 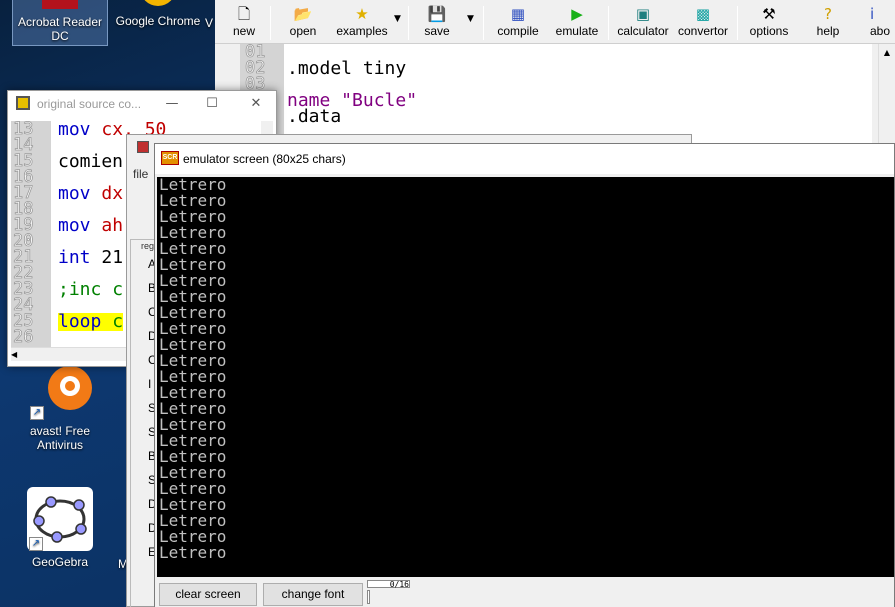 What do you see at coordinates (368, 597) in the screenshot?
I see `progress-slider` at bounding box center [368, 597].